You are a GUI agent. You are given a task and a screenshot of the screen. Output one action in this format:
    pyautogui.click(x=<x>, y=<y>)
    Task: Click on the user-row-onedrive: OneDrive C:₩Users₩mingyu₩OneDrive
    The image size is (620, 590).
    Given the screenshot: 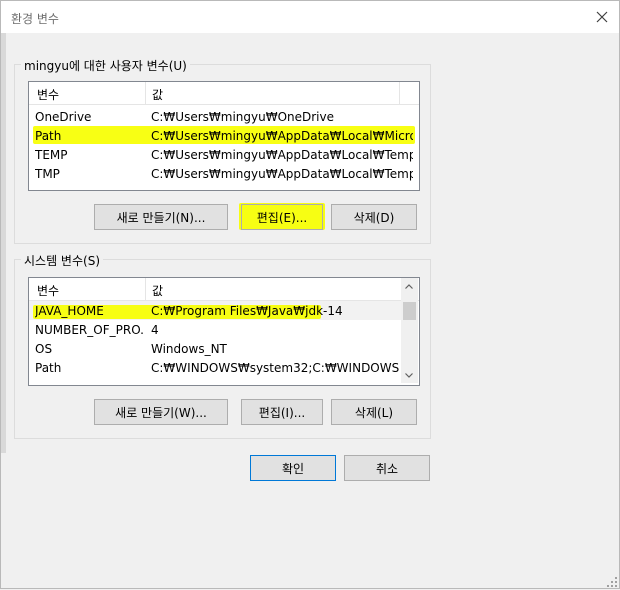 What is the action you would take?
    pyautogui.click(x=224, y=117)
    